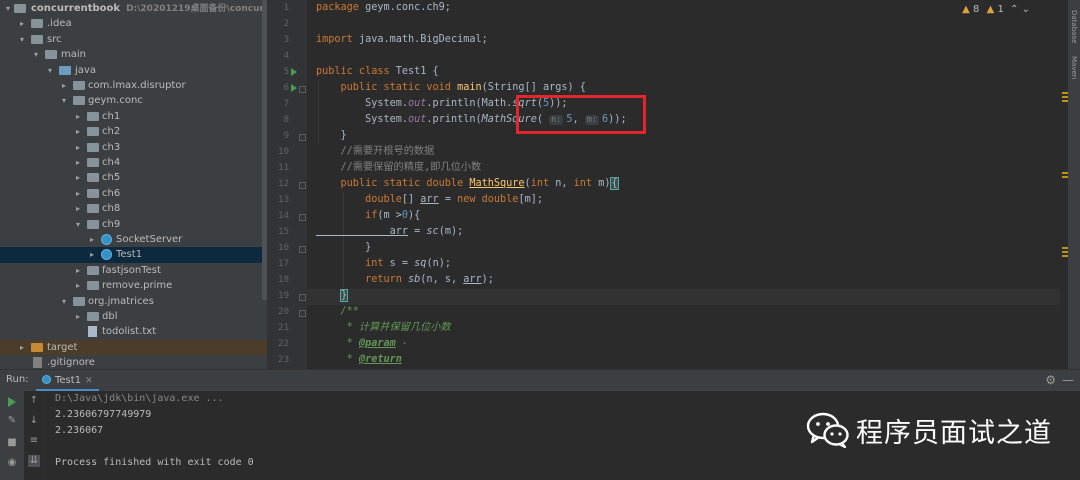 This screenshot has width=1080, height=480. What do you see at coordinates (133, 39) in the screenshot?
I see `tree-item-src: ▾ src` at bounding box center [133, 39].